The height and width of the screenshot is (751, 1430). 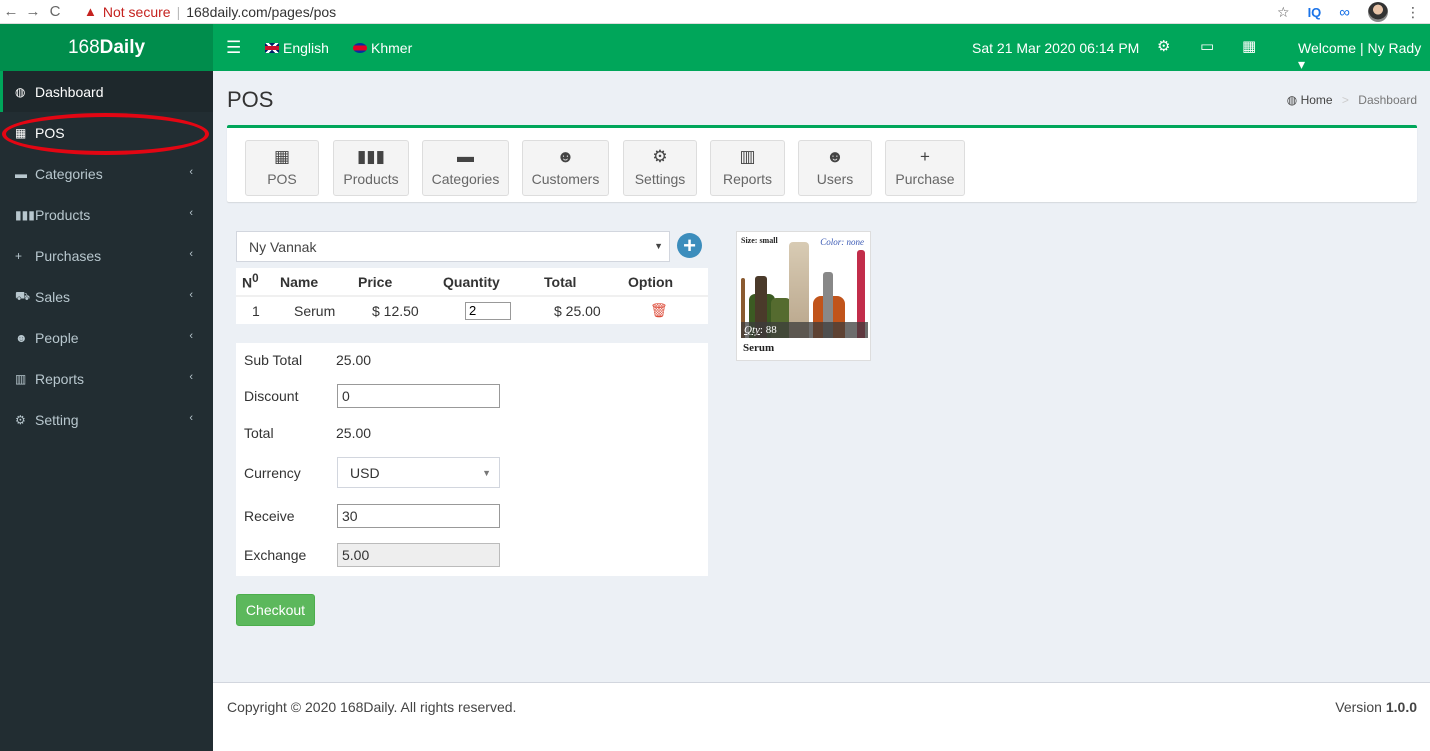 What do you see at coordinates (394, 282) in the screenshot?
I see `column-header-price: Price` at bounding box center [394, 282].